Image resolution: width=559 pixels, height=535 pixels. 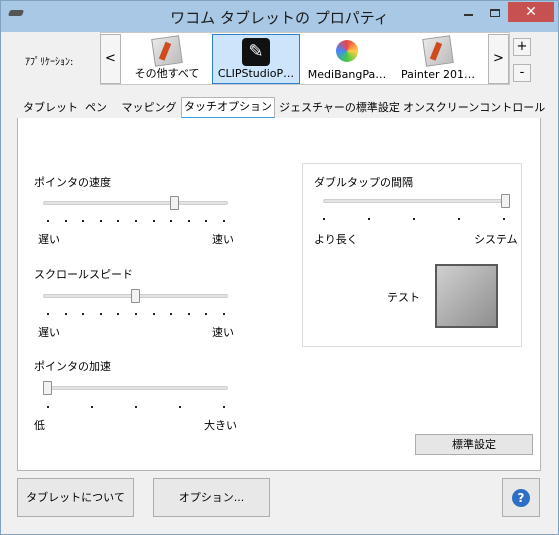 I want to click on medibang-icon, so click(x=347, y=51).